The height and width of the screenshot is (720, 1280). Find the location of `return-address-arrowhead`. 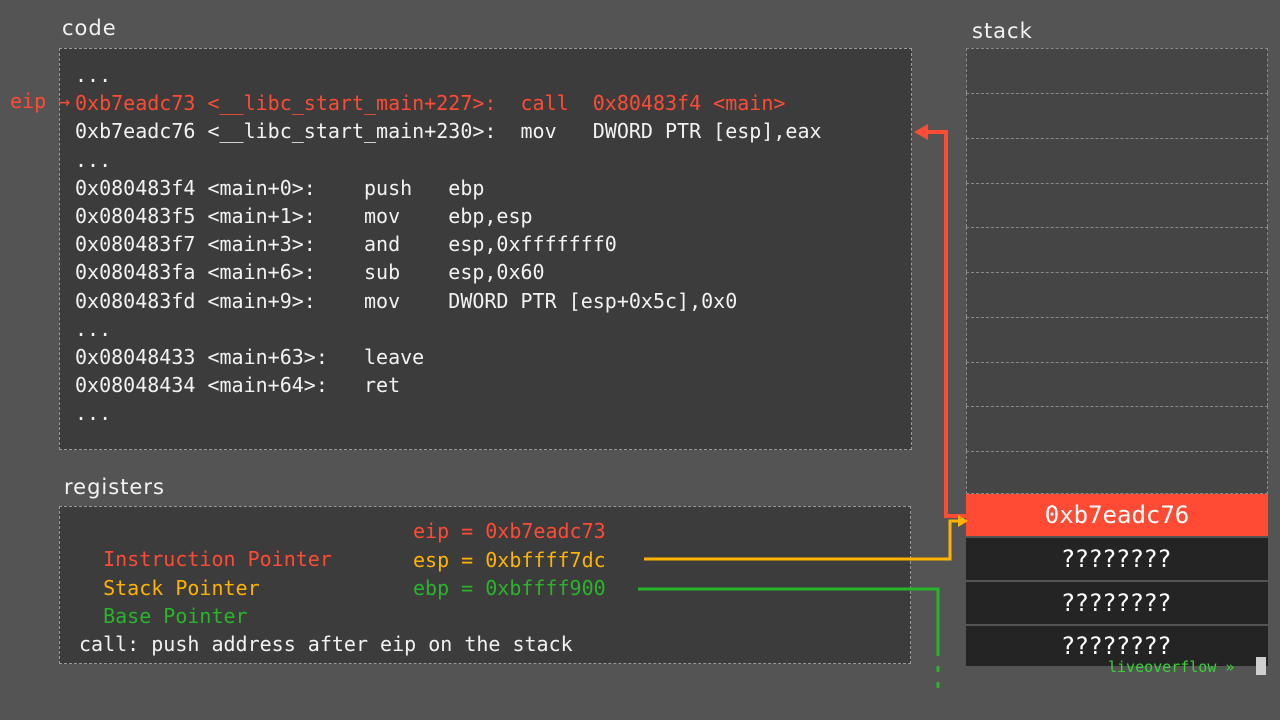

return-address-arrowhead is located at coordinates (921, 132).